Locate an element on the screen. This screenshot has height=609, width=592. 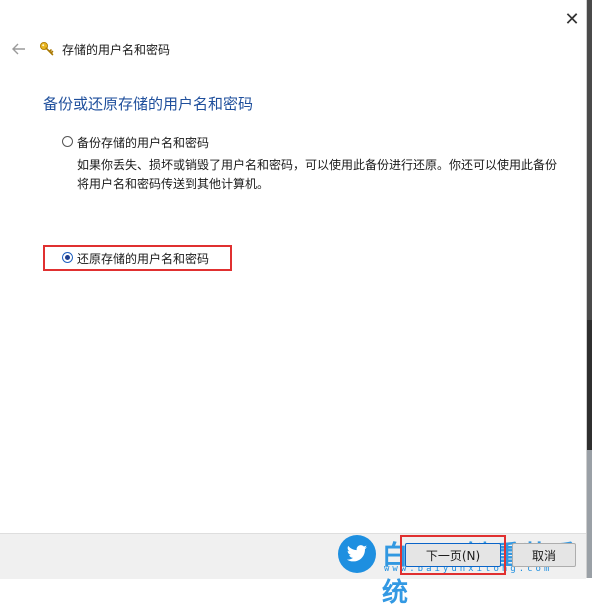
background-strip is located at coordinates (589, 289).